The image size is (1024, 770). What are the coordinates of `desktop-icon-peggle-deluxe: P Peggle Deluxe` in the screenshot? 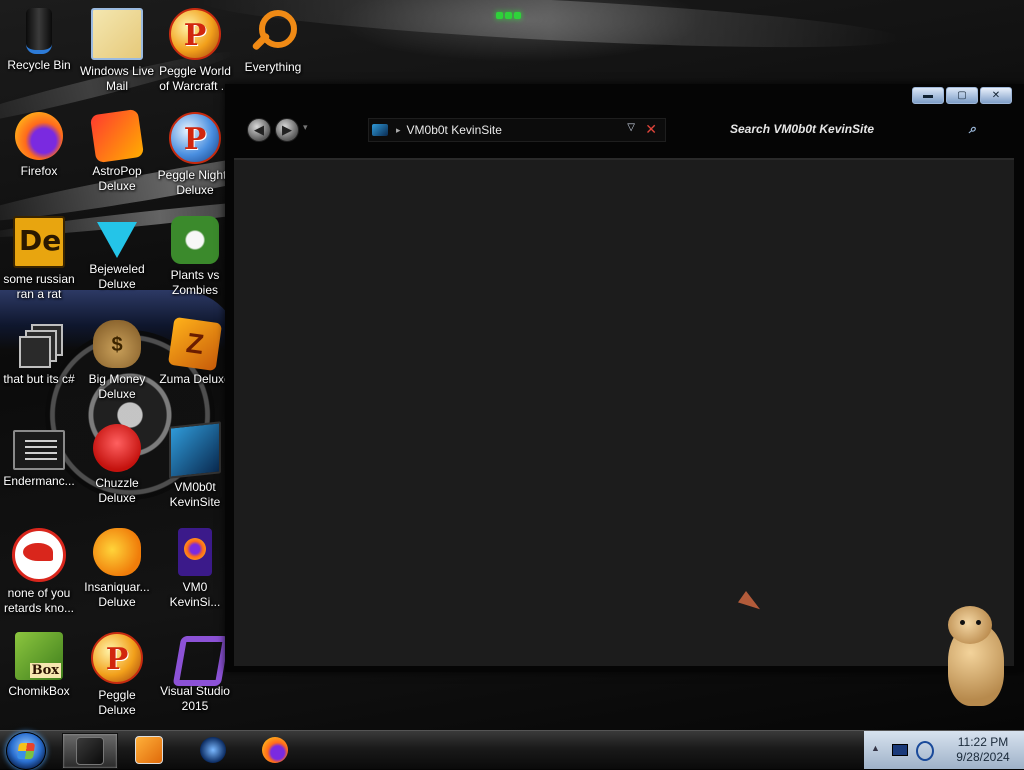 It's located at (117, 676).